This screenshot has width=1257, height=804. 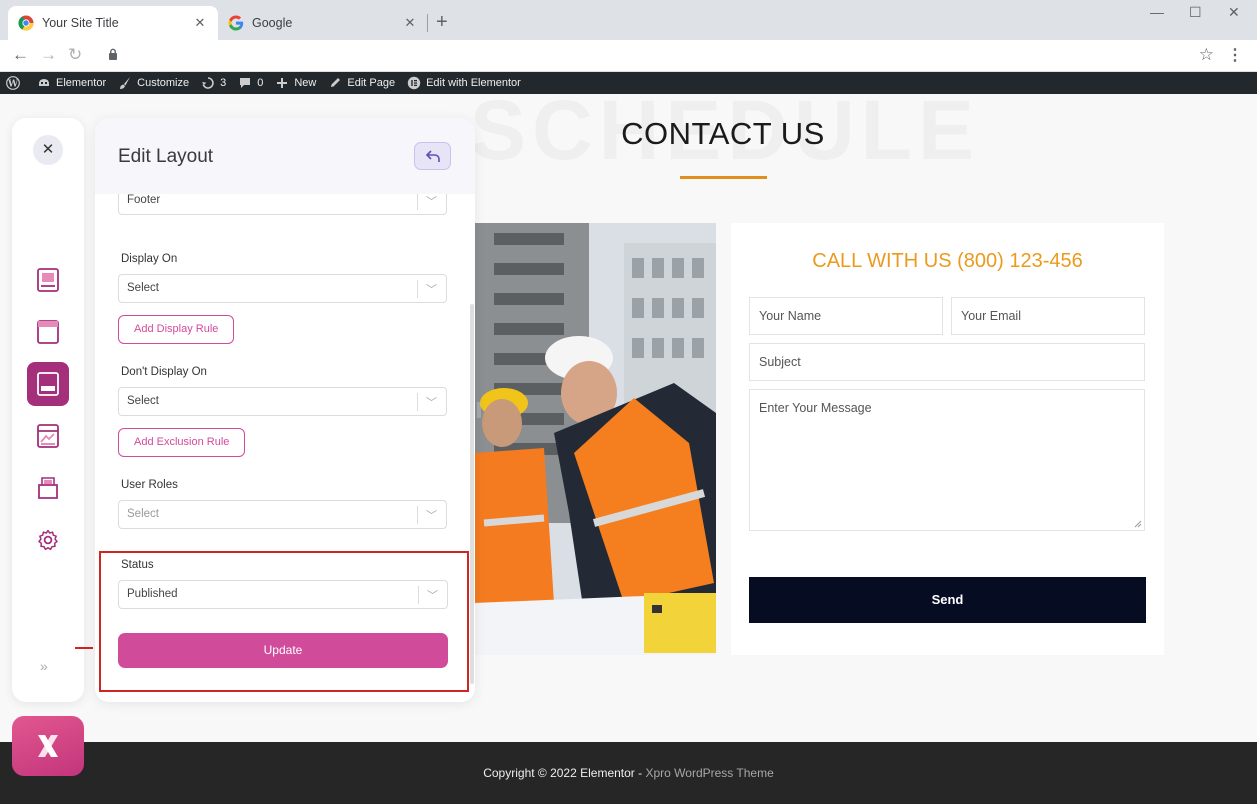 I want to click on admin-bar-wordpress: W, so click(x=15, y=83).